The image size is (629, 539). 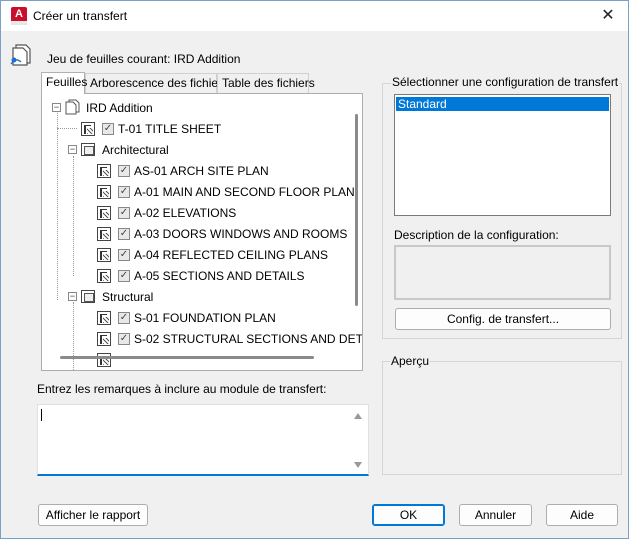 I want to click on tree-item: ✓ A-04 REFLECTED CEILING PLANS, so click(x=202, y=255).